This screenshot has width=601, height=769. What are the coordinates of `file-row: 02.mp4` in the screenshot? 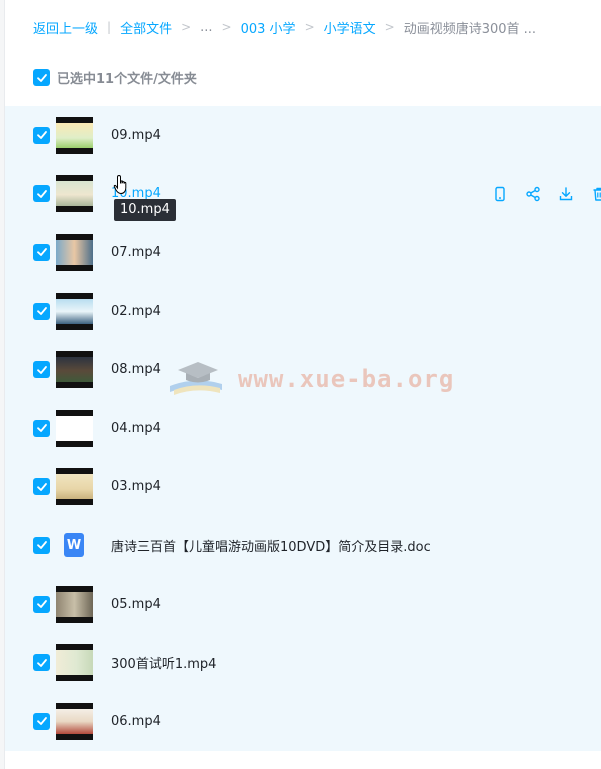 It's located at (303, 311).